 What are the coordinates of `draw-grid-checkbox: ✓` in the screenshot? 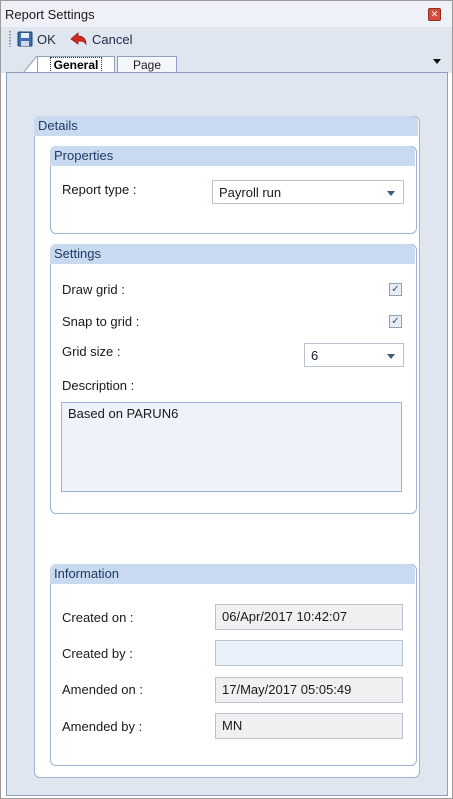 It's located at (395, 289).